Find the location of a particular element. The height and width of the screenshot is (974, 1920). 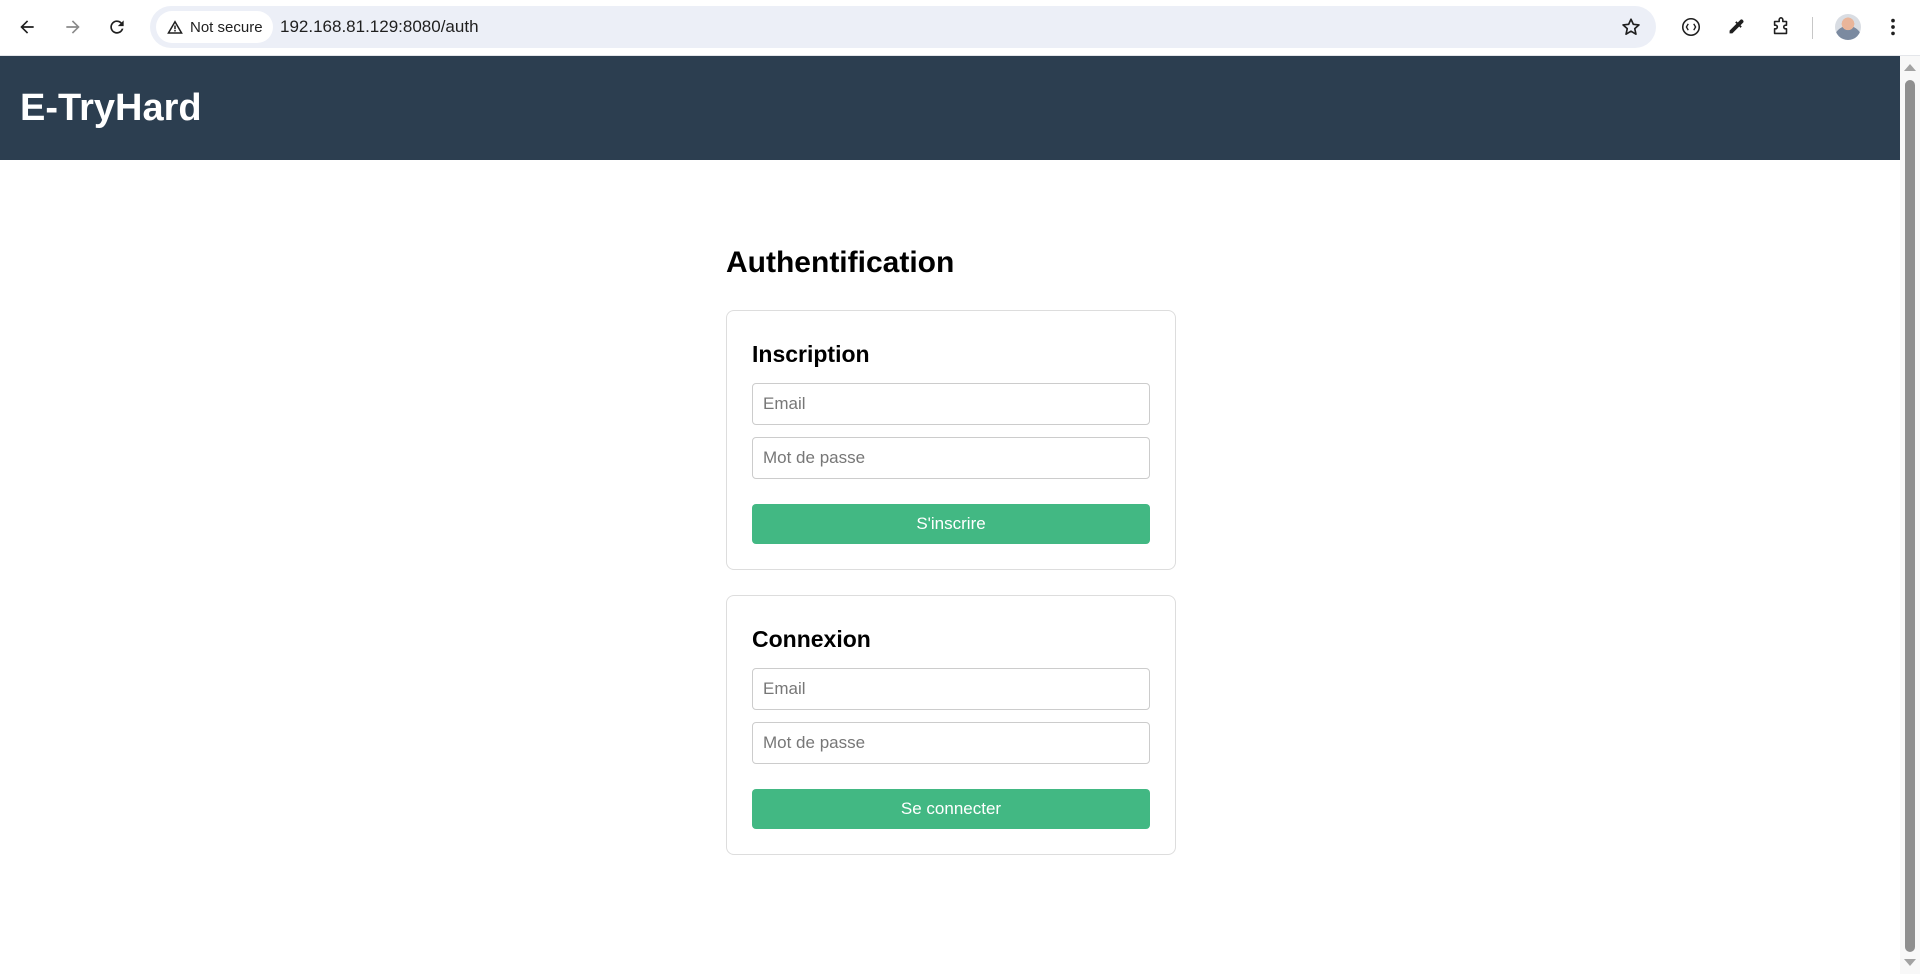

more-icon is located at coordinates (1893, 27).